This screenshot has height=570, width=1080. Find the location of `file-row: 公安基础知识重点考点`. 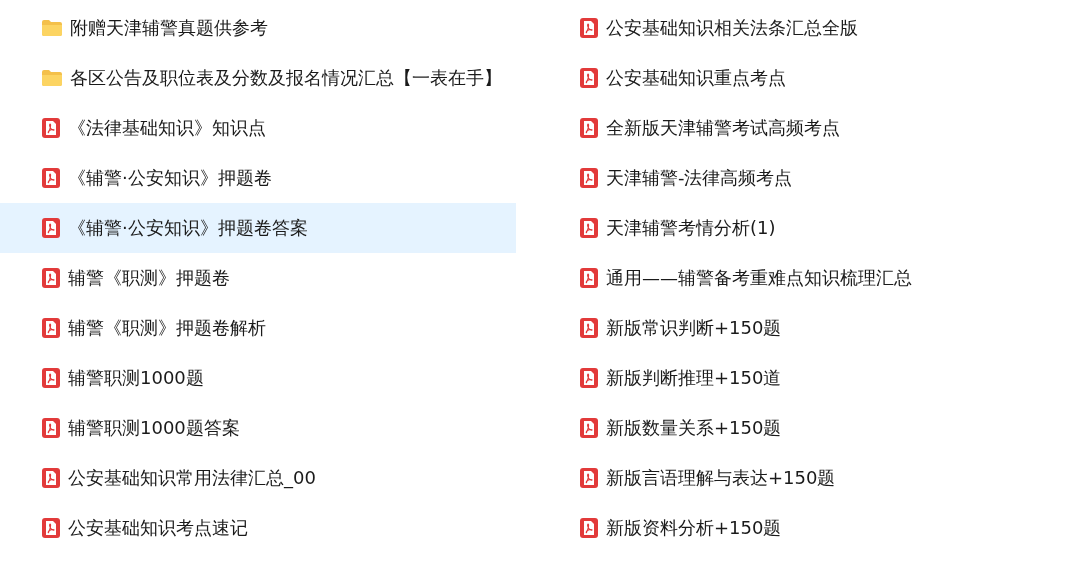

file-row: 公安基础知识重点考点 is located at coordinates (809, 78).